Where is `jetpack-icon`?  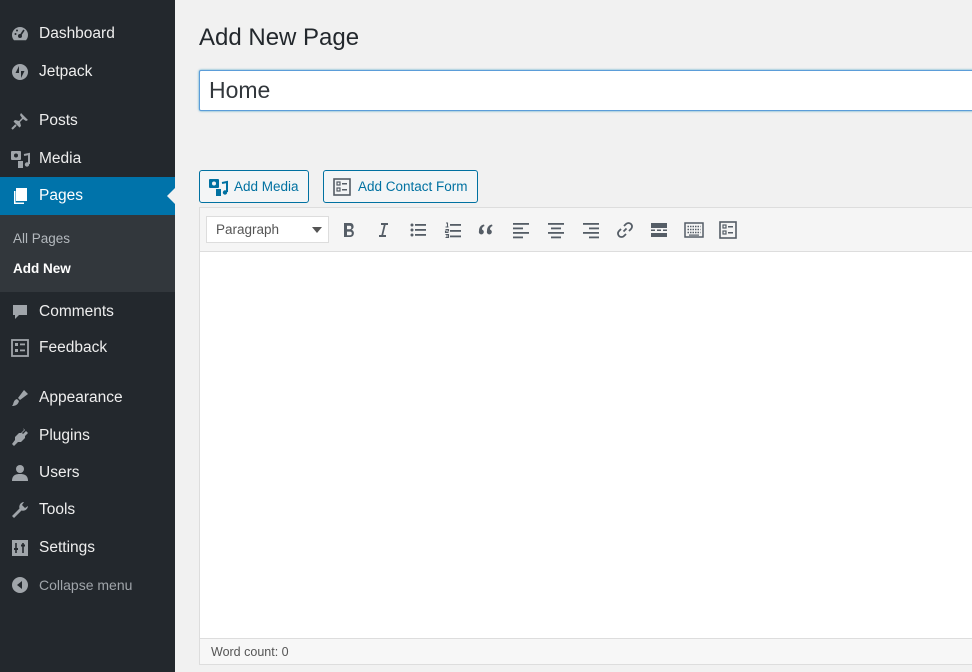
jetpack-icon is located at coordinates (20, 72).